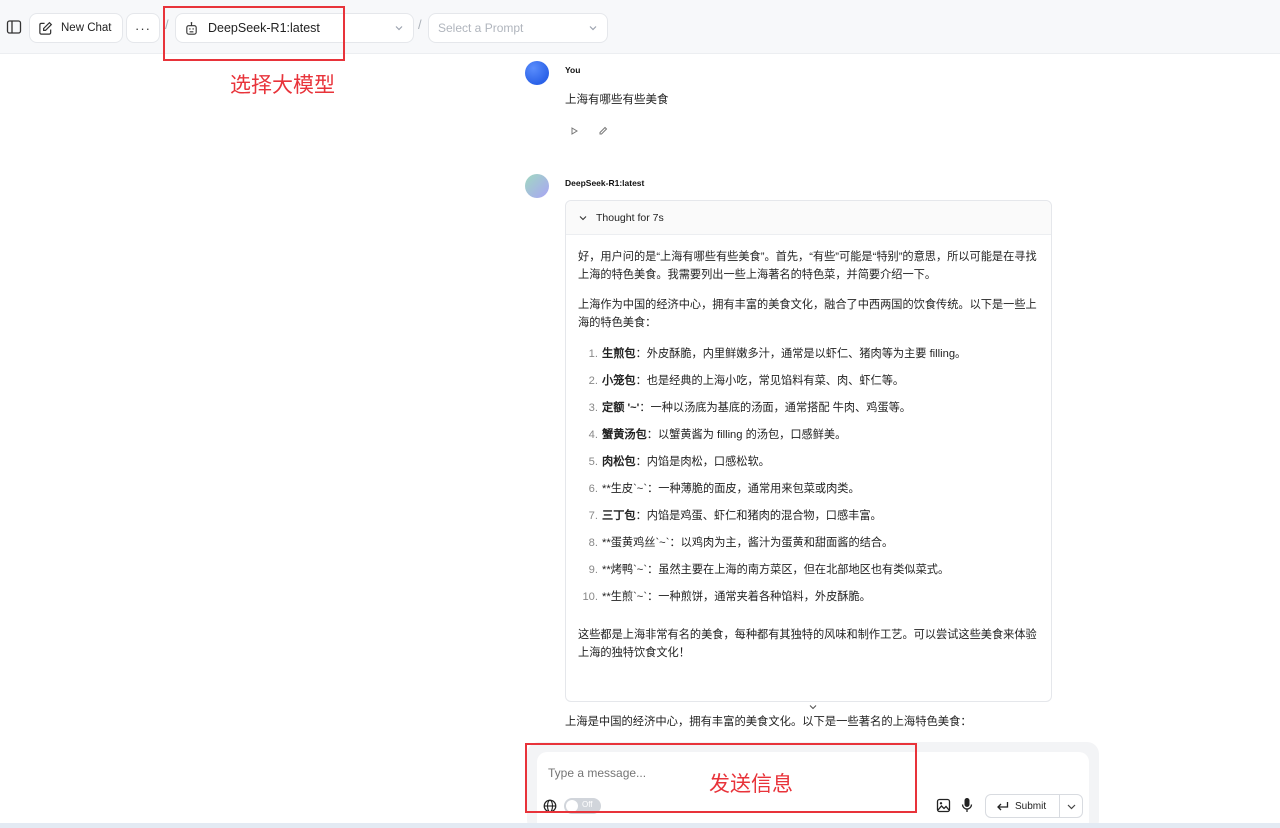 The width and height of the screenshot is (1280, 828). I want to click on bot-answer-text: 上海是中国的经济中心，拥有丰富的美食文化。以下是一些著名的上海特色美食：, so click(768, 722).